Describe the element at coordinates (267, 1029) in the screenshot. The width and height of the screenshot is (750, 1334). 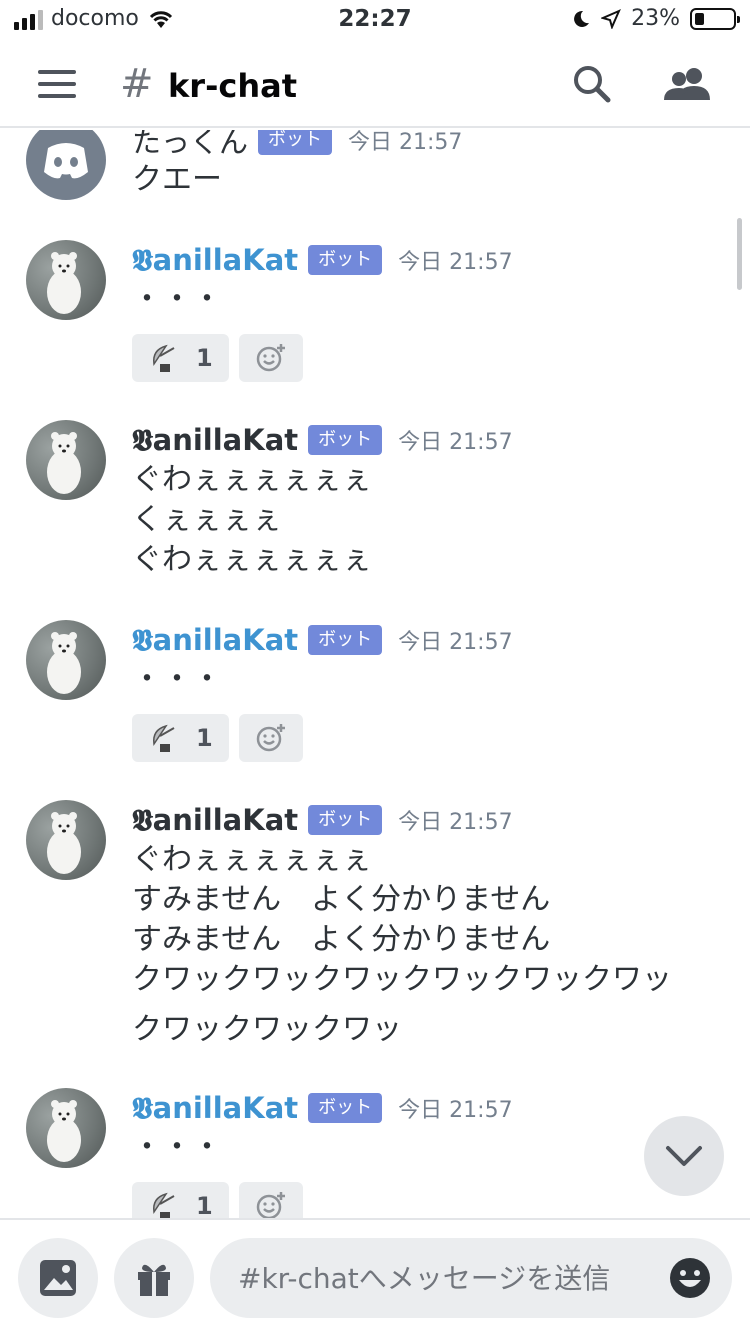
I see `message-line: クワックワックワッ` at that location.